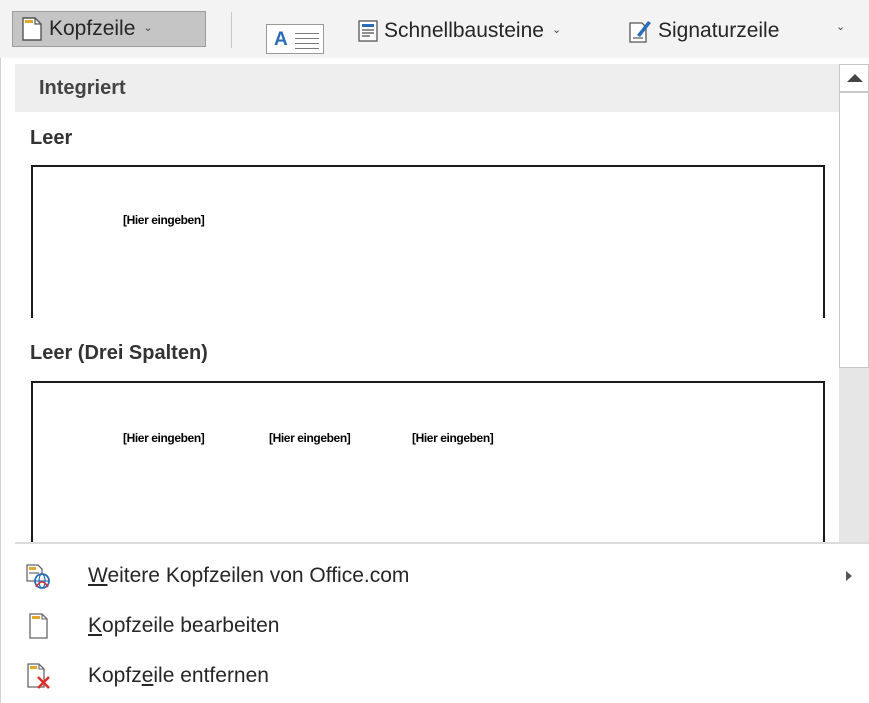 The width and height of the screenshot is (869, 703). Describe the element at coordinates (258, 575) in the screenshot. I see `menu-item-label-rest: eitere Kopfzeilen von Office.com` at that location.